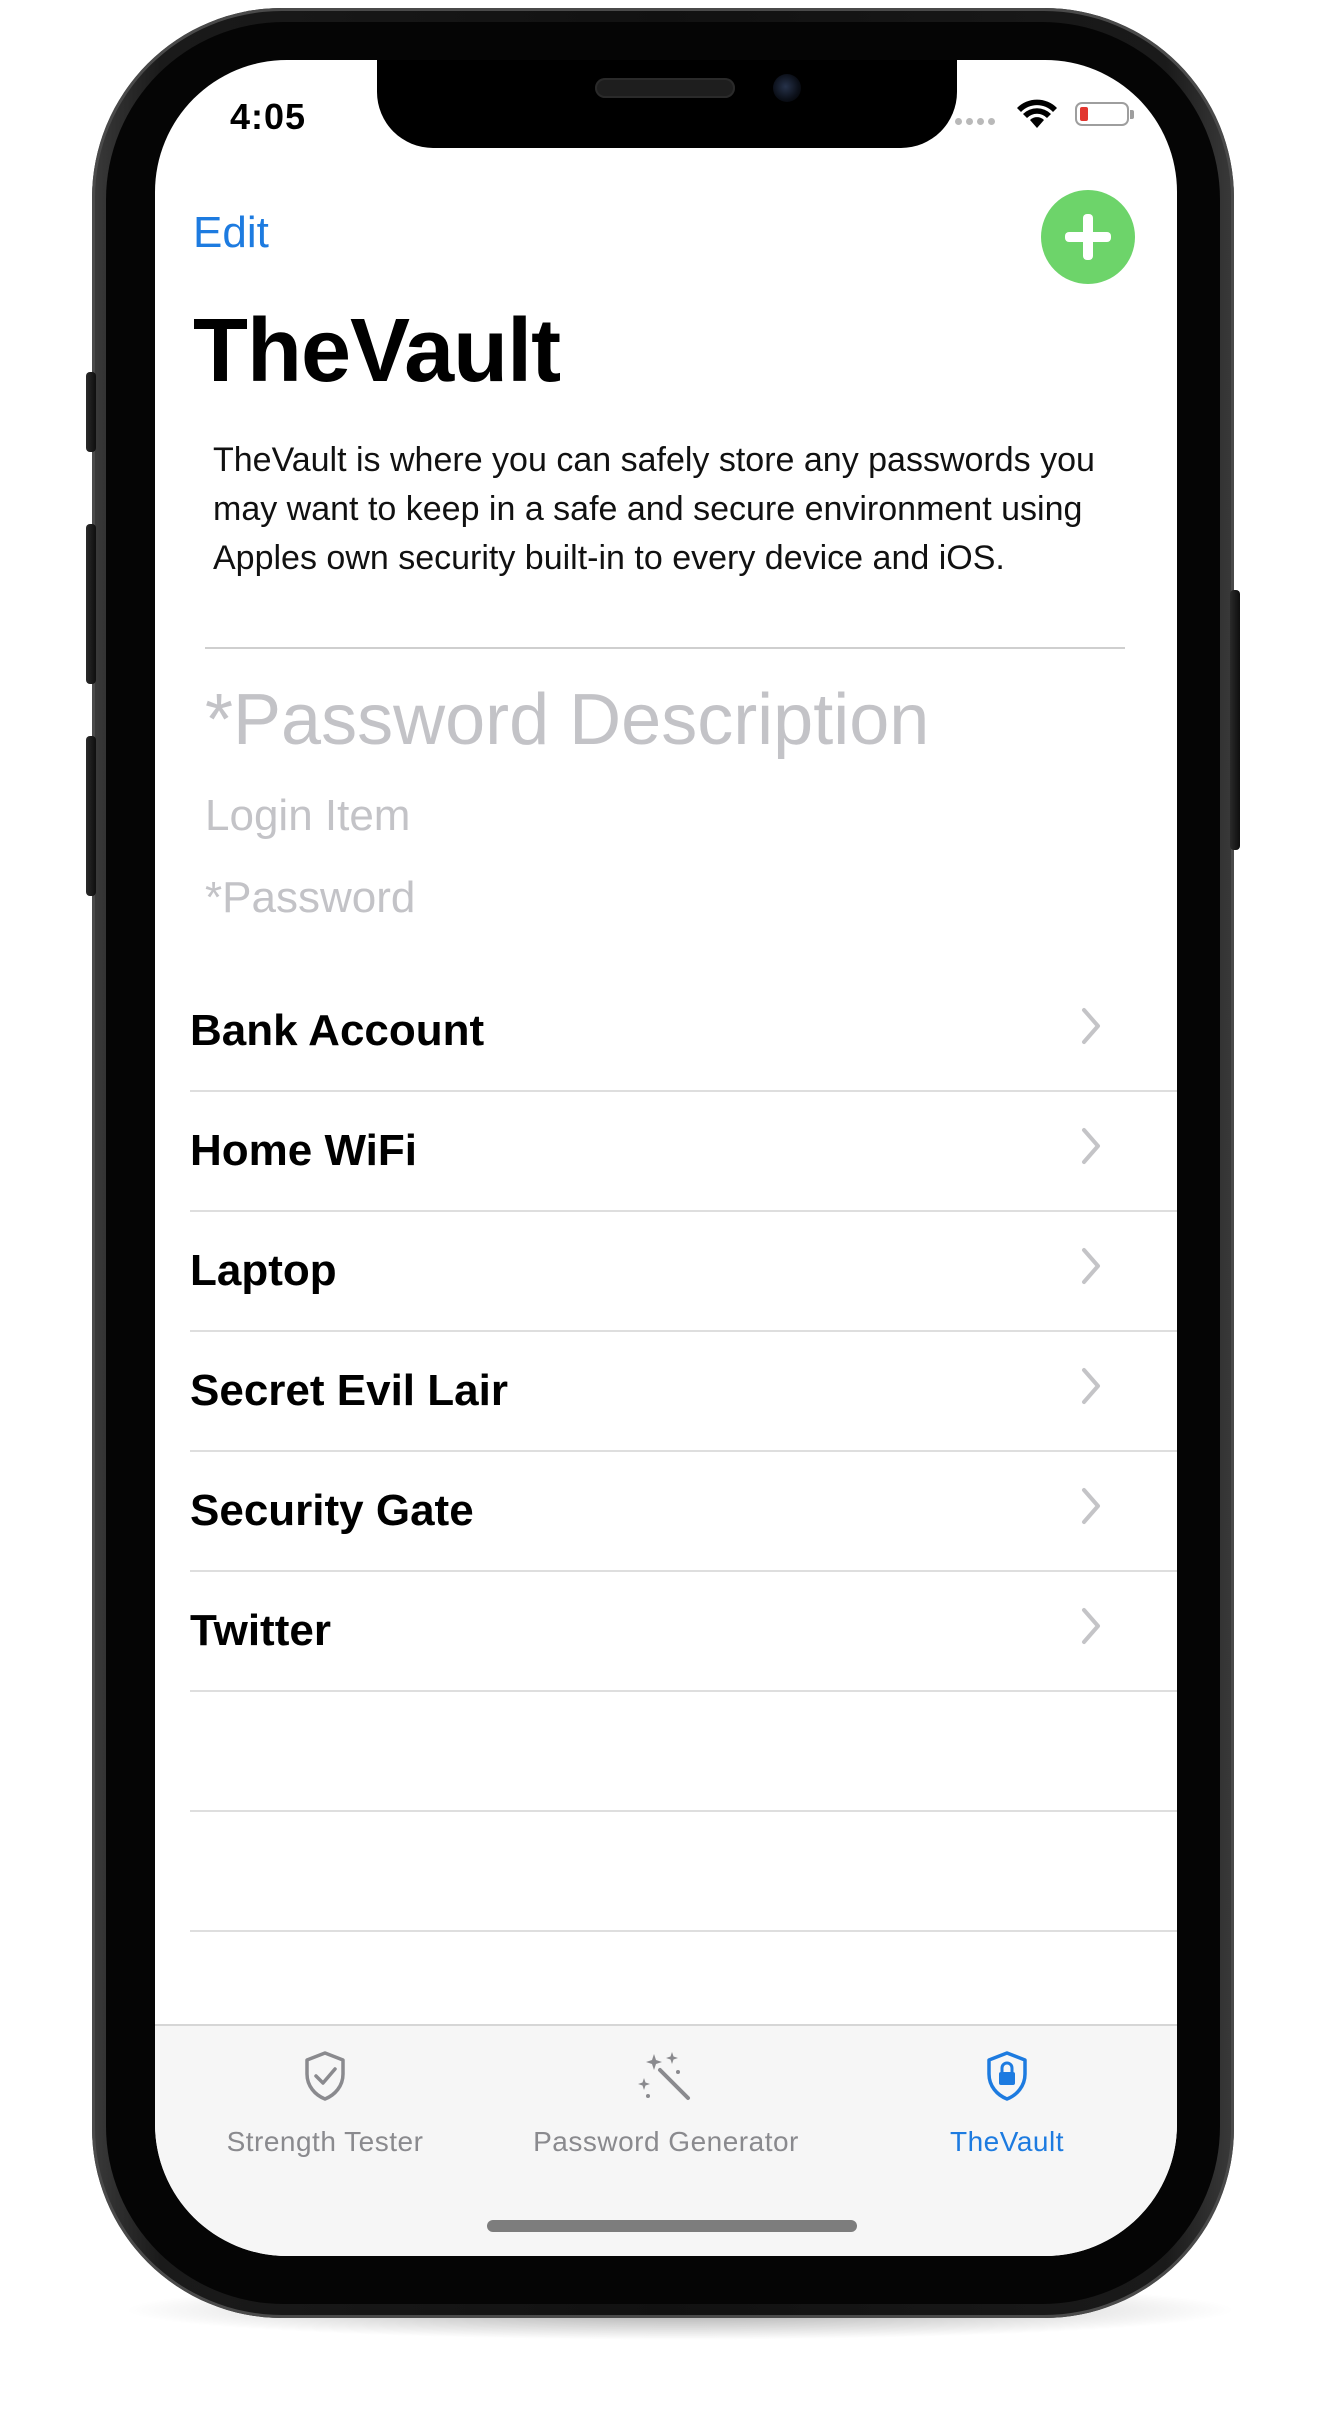 The width and height of the screenshot is (1339, 2416). What do you see at coordinates (303, 1150) in the screenshot?
I see `vault-item-label: Home WiFi` at bounding box center [303, 1150].